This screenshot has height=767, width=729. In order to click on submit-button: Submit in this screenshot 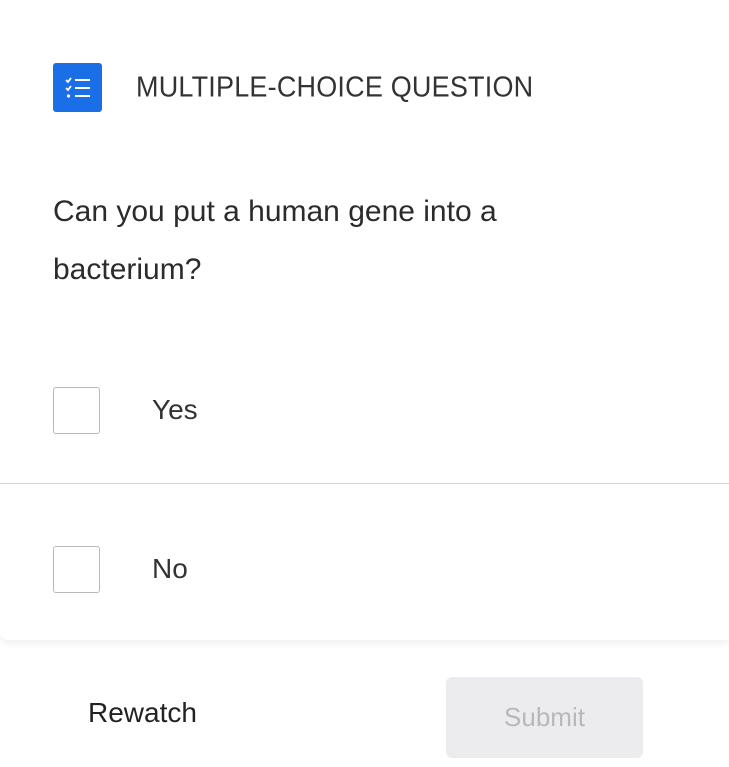, I will do `click(544, 717)`.